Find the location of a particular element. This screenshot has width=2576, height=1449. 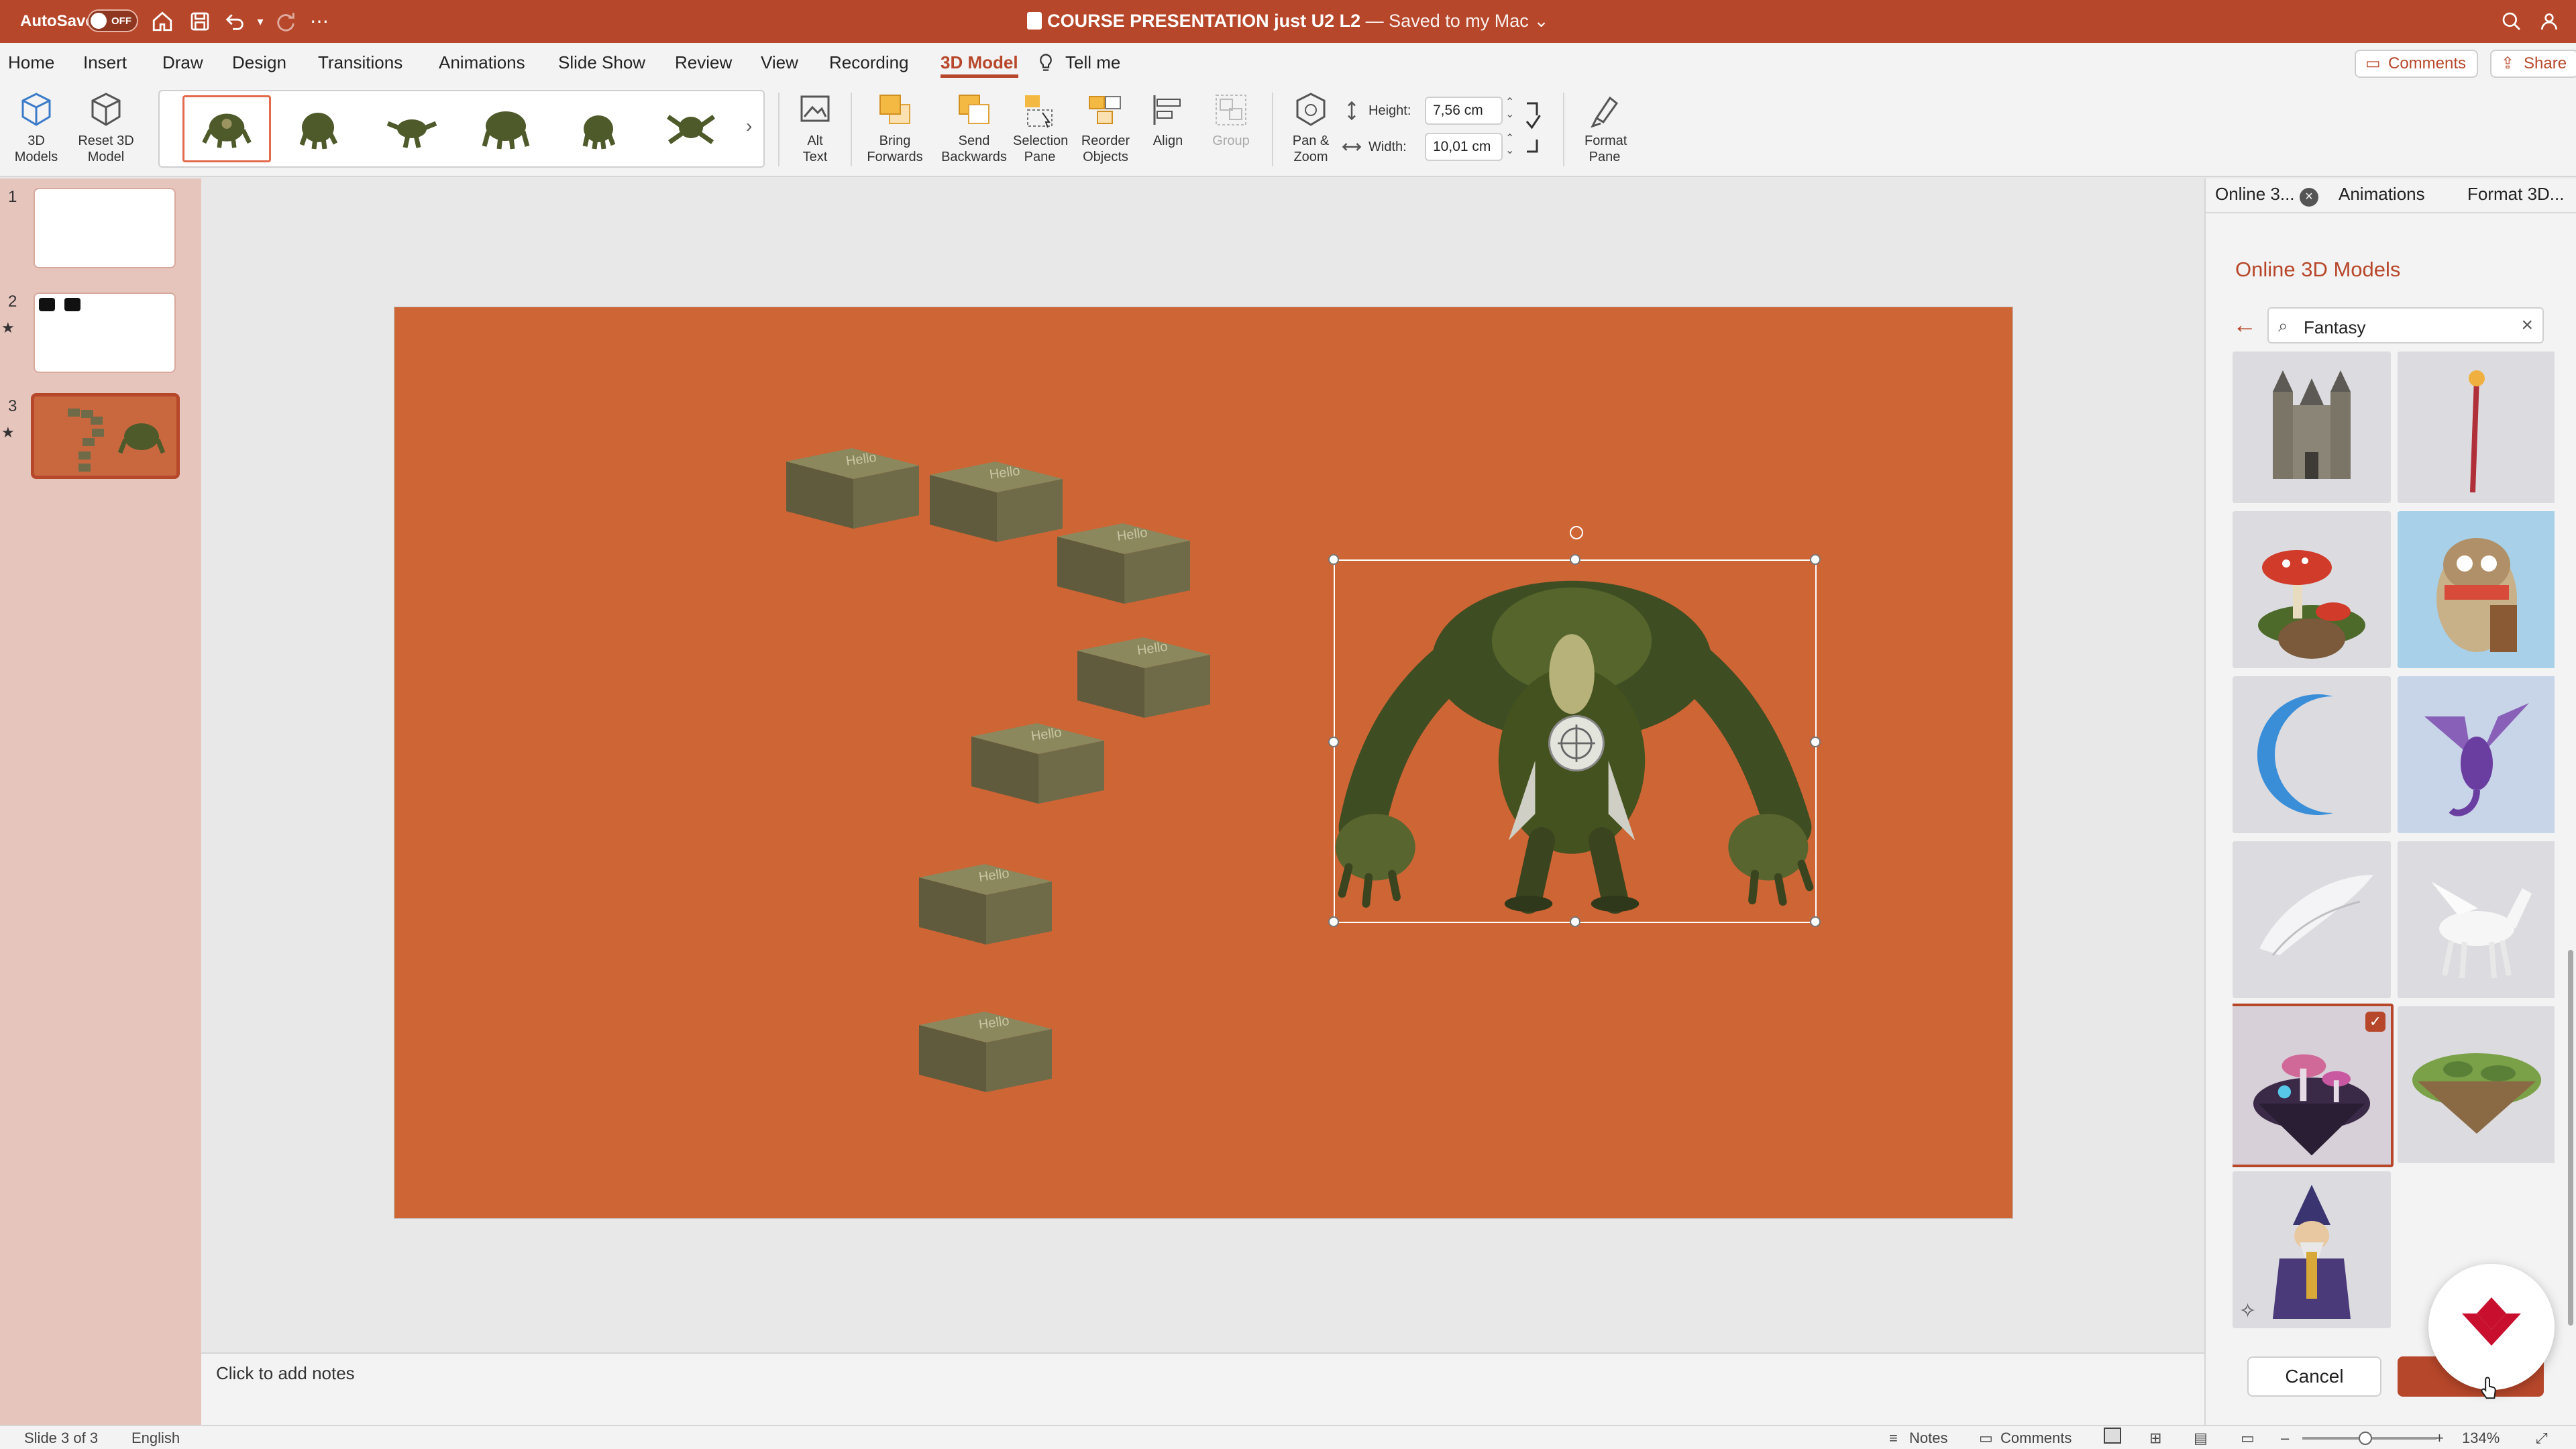

width-input: 10,01 cm is located at coordinates (1464, 147).